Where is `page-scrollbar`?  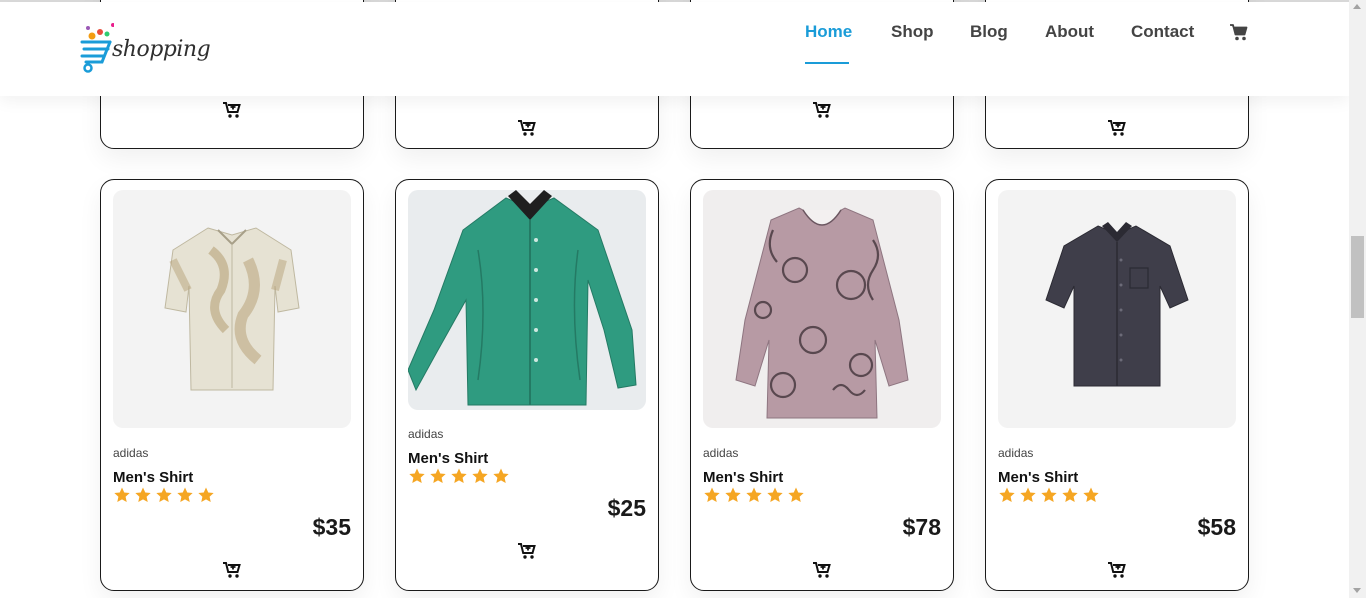 page-scrollbar is located at coordinates (1357, 299).